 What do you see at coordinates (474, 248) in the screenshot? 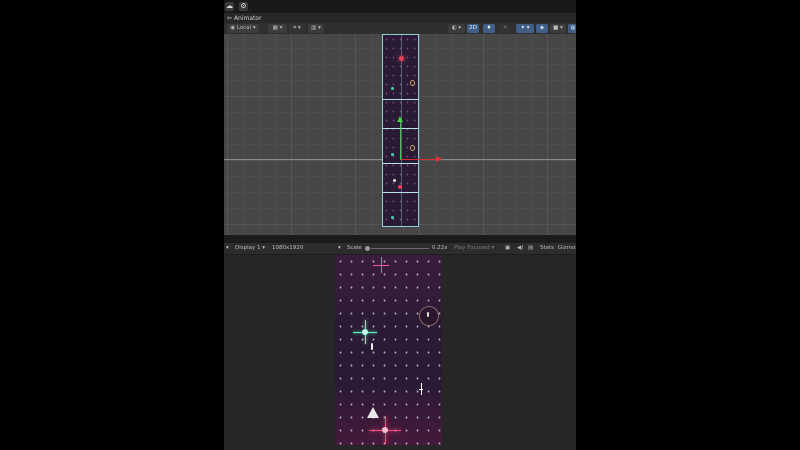
I see `play-mode-dropdown: Play Focused ▾` at bounding box center [474, 248].